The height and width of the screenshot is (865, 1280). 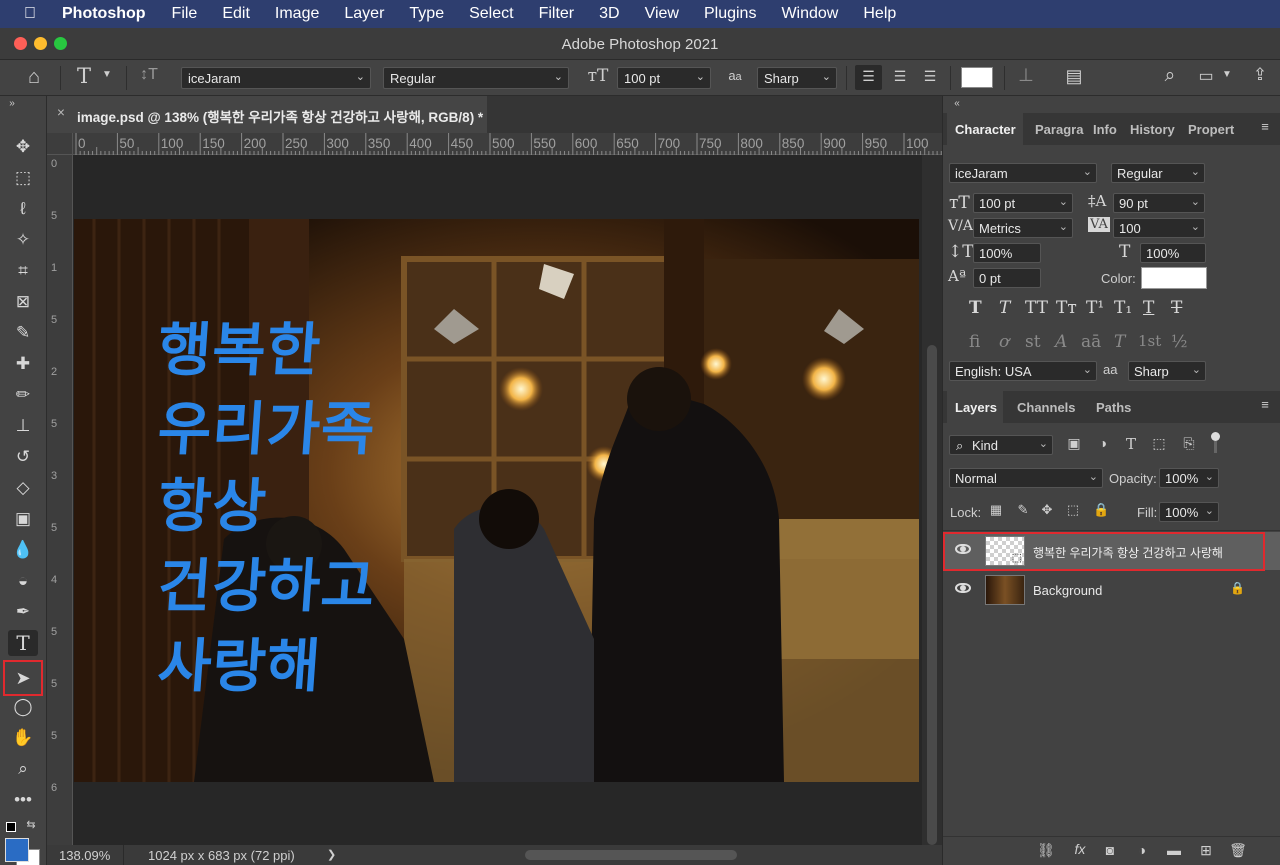 What do you see at coordinates (1189, 512) in the screenshot?
I see `fill-input: 100% ⌄` at bounding box center [1189, 512].